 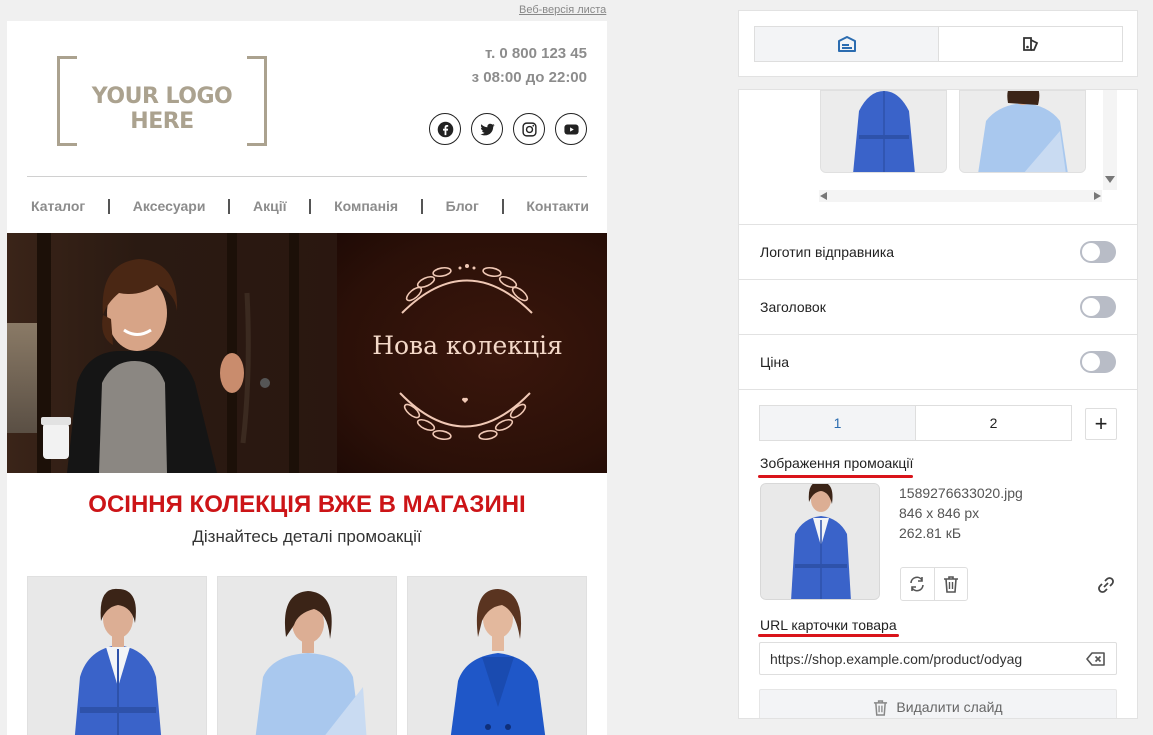 What do you see at coordinates (366, 206) in the screenshot?
I see `nav-item-company: Компанія` at bounding box center [366, 206].